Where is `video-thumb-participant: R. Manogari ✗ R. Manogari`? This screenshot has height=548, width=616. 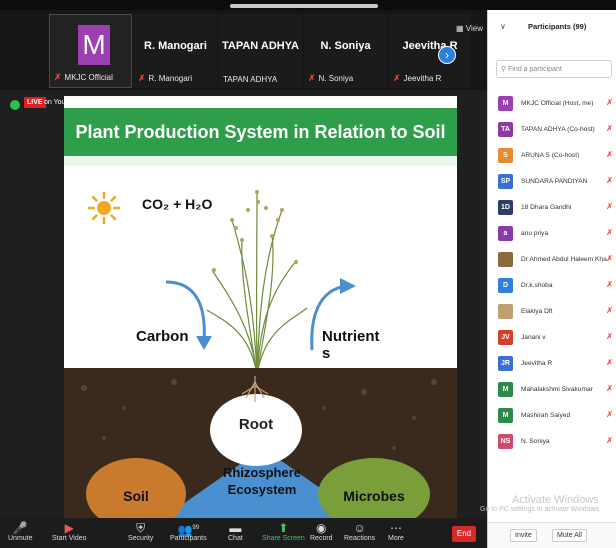
video-thumb-participant: R. Manogari ✗ R. Manogari is located at coordinates (175, 51).